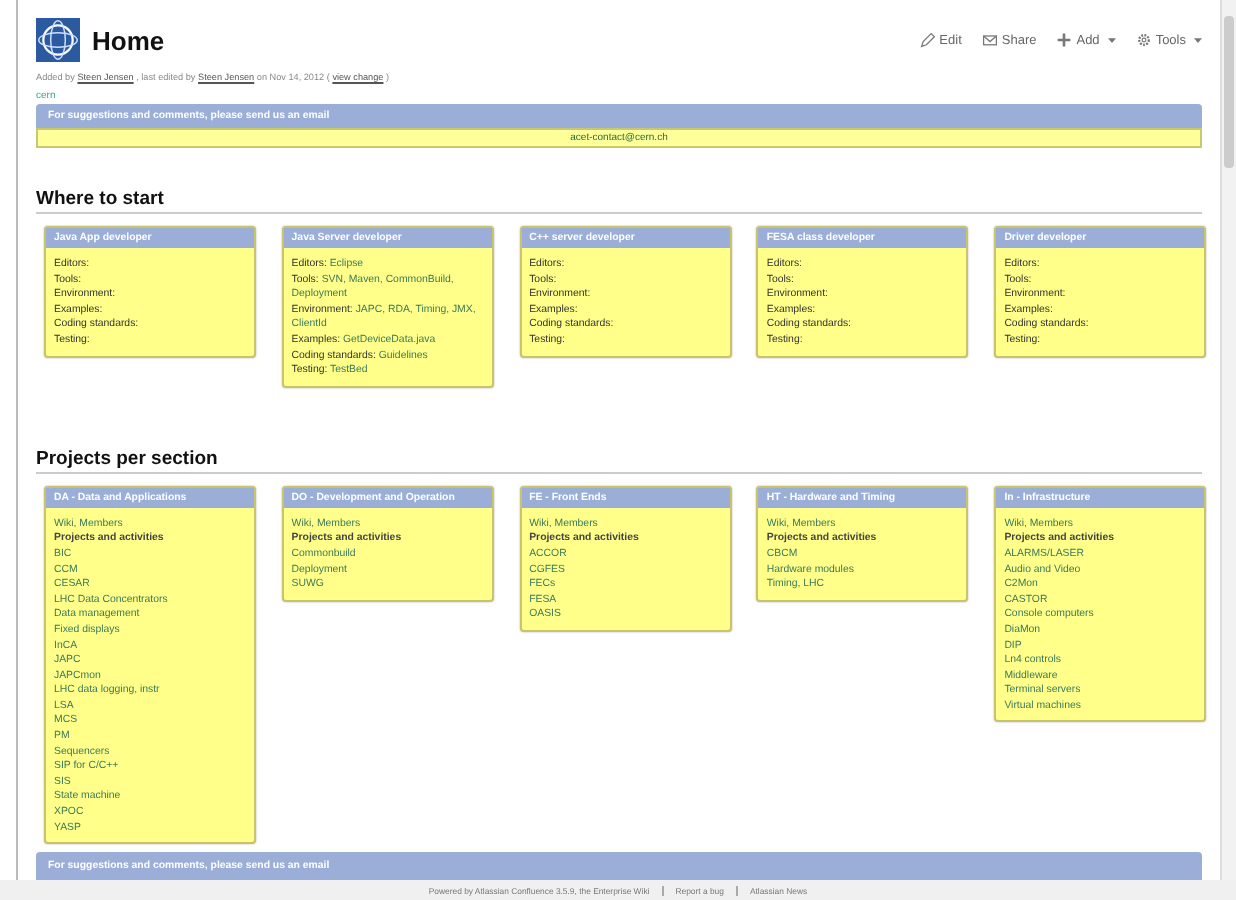 The image size is (1236, 900). I want to click on section-heading: Projects per section, so click(619, 460).